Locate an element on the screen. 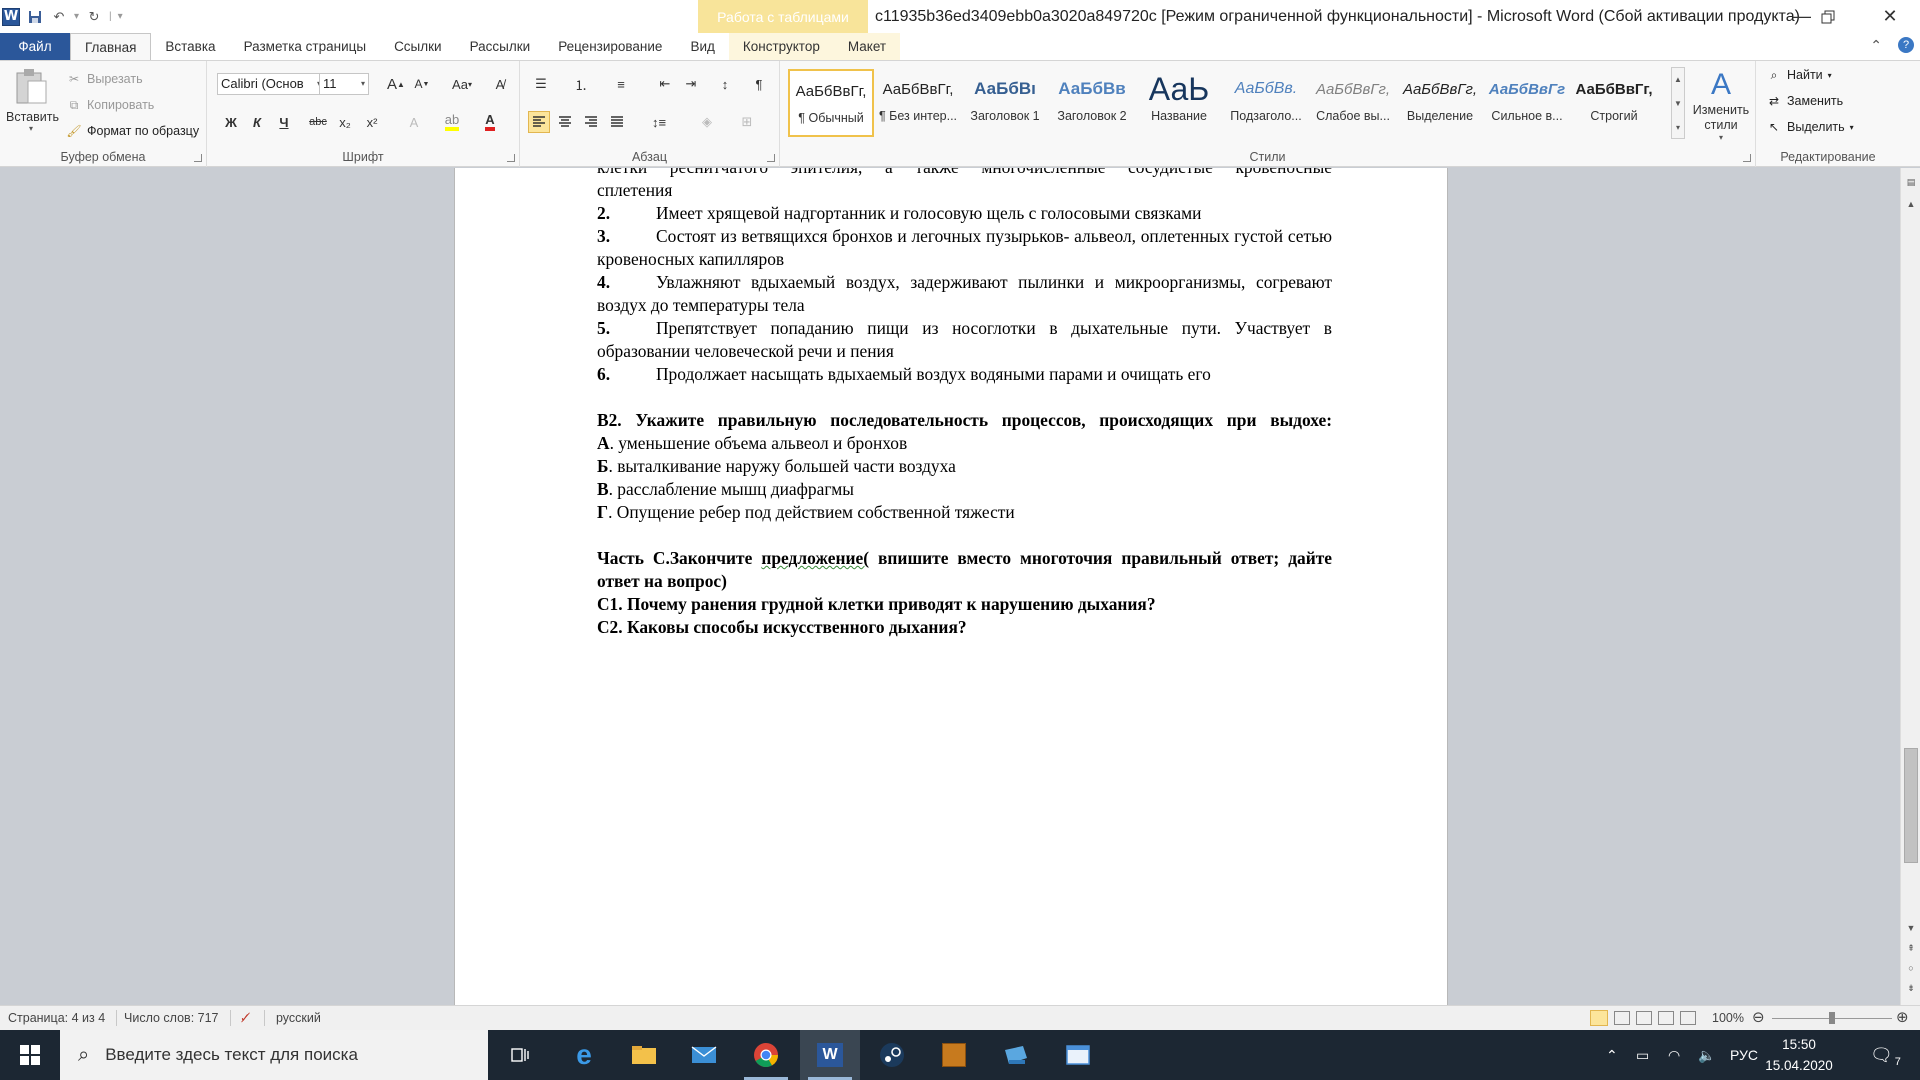 The width and height of the screenshot is (1920, 1080). replace-button: ⇄ Заменить is located at coordinates (1804, 101).